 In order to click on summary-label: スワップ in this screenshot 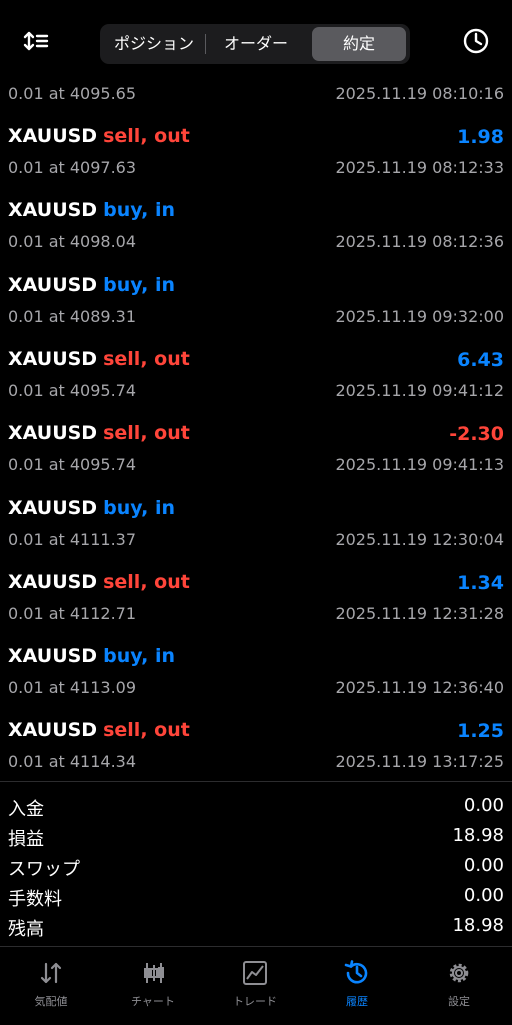, I will do `click(44, 869)`.